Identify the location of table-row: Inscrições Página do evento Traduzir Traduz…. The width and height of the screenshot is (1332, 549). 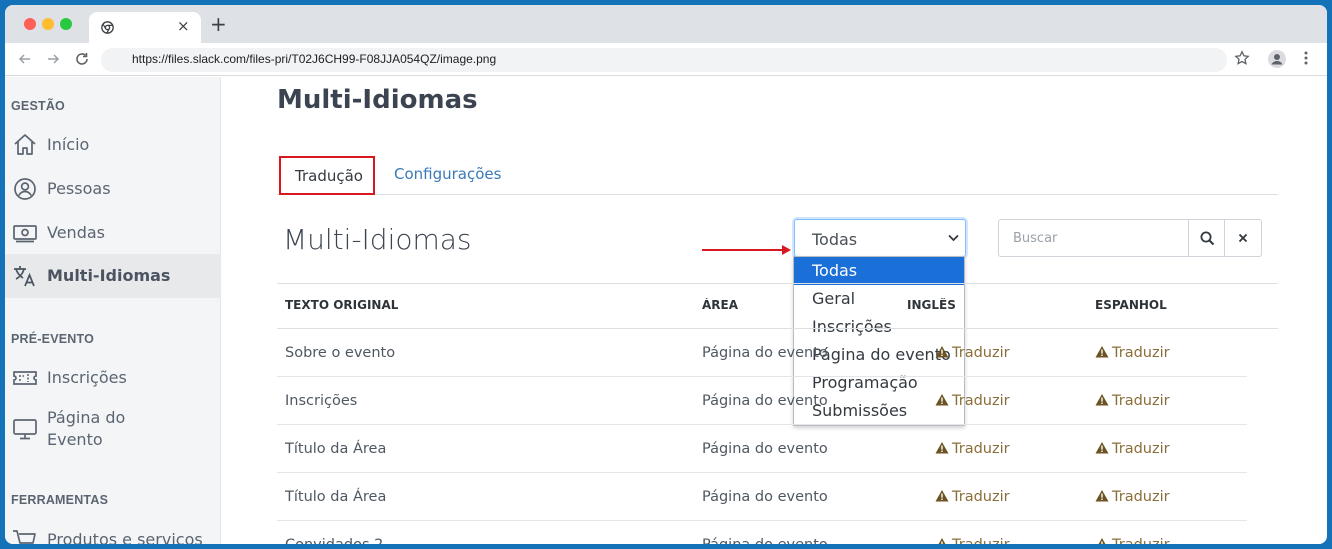
(762, 401).